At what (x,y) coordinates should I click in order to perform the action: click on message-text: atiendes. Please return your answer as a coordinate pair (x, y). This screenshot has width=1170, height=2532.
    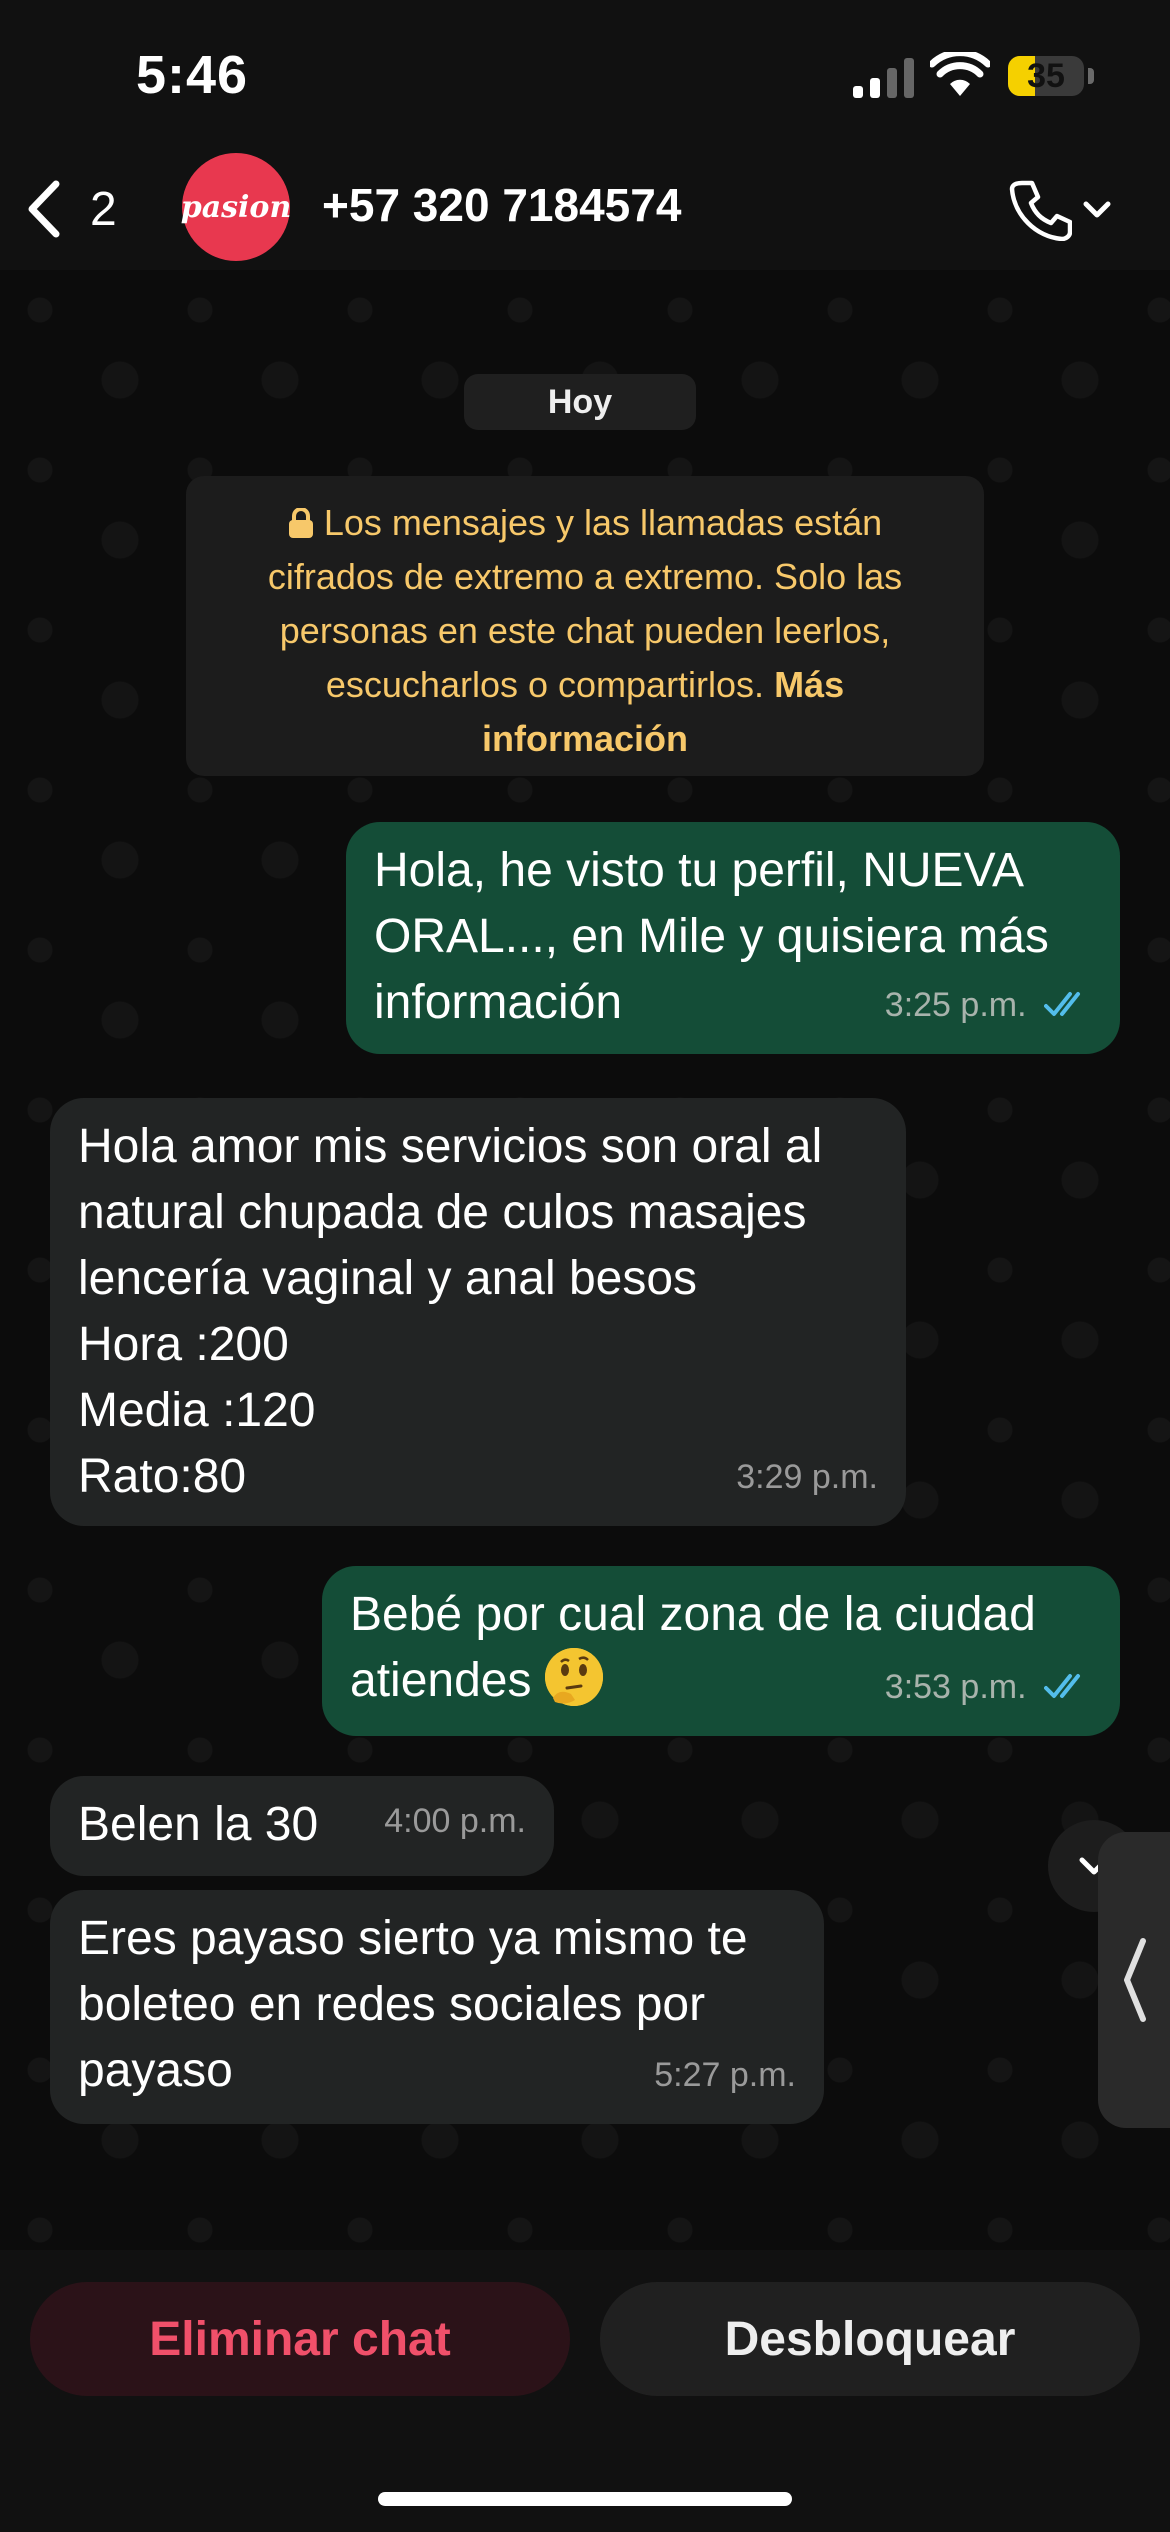
    Looking at the image, I should click on (441, 1680).